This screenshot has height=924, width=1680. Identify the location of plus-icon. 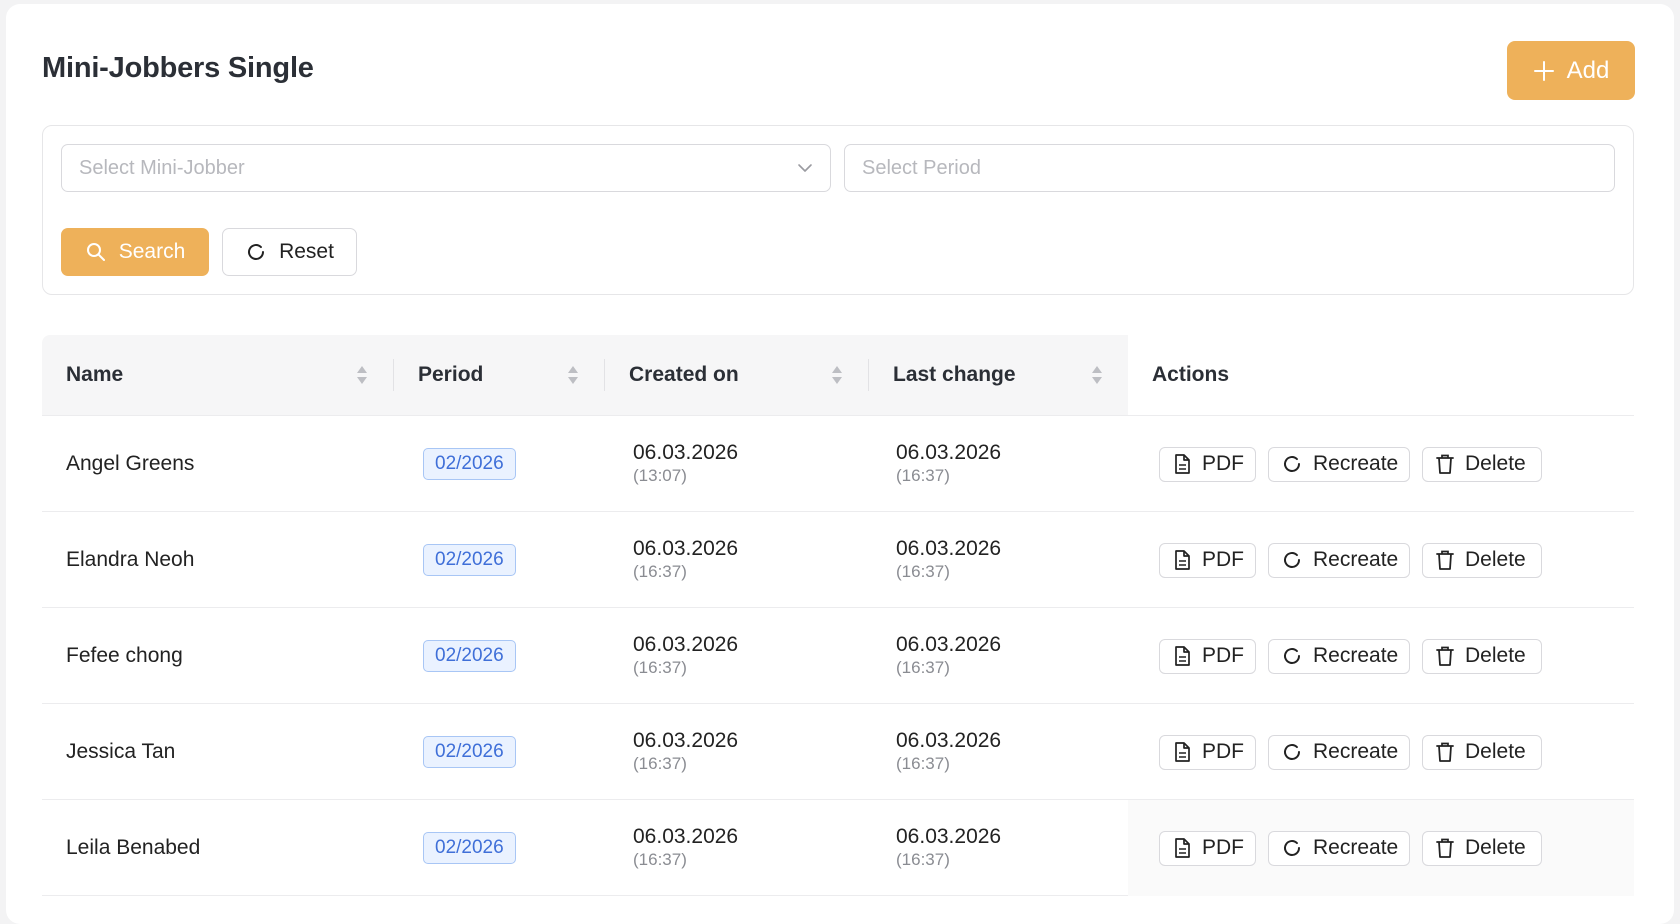
(1544, 71).